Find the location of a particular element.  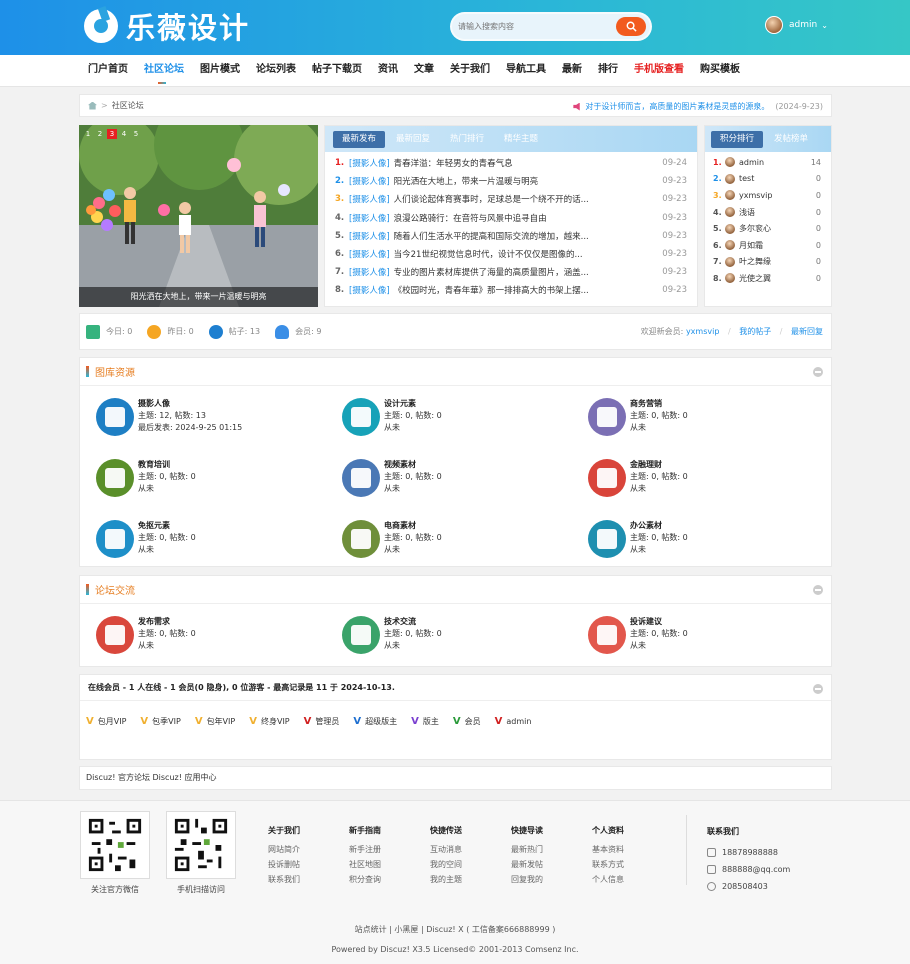

item-title: 阳光洒在大地上，带来一片温暖与明亮 is located at coordinates (526, 181).